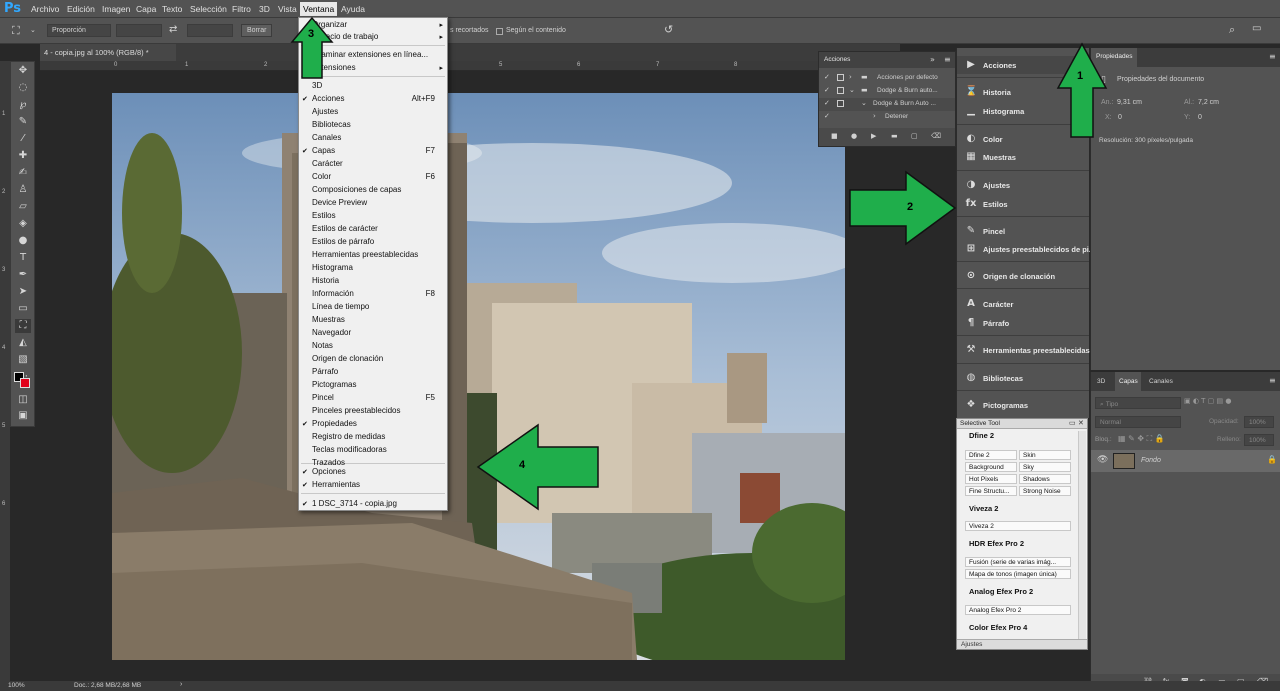 This screenshot has height=691, width=1280. What do you see at coordinates (311, 34) in the screenshot?
I see `annotation-label-3: 3` at bounding box center [311, 34].